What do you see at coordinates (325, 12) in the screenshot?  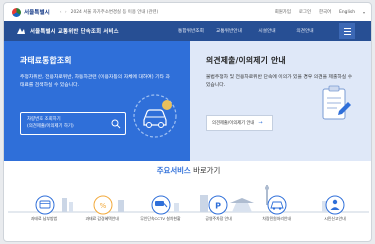 I see `util-link-korean: 한국어` at bounding box center [325, 12].